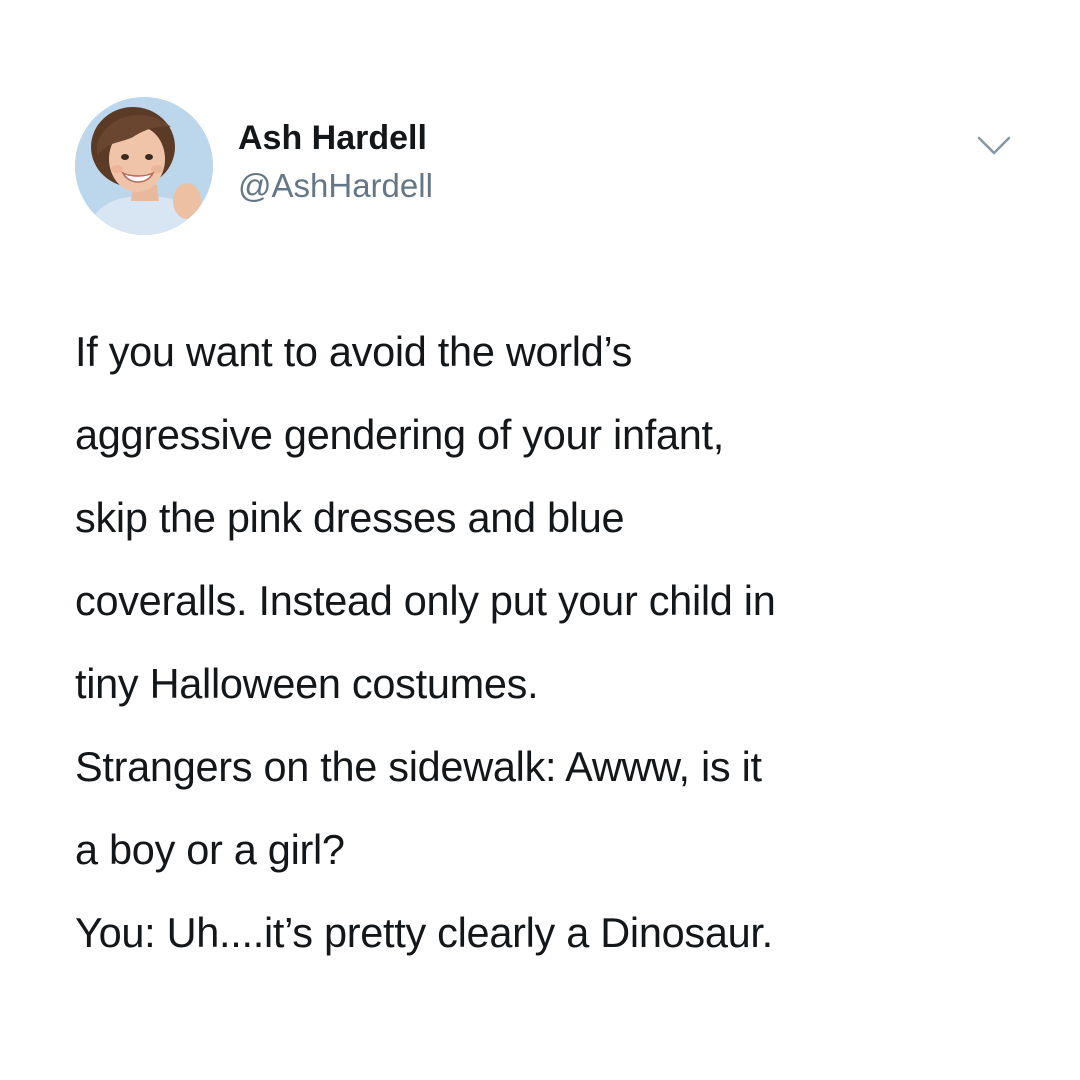 The height and width of the screenshot is (1080, 1080). I want to click on author-handle: @AshHardell, so click(335, 186).